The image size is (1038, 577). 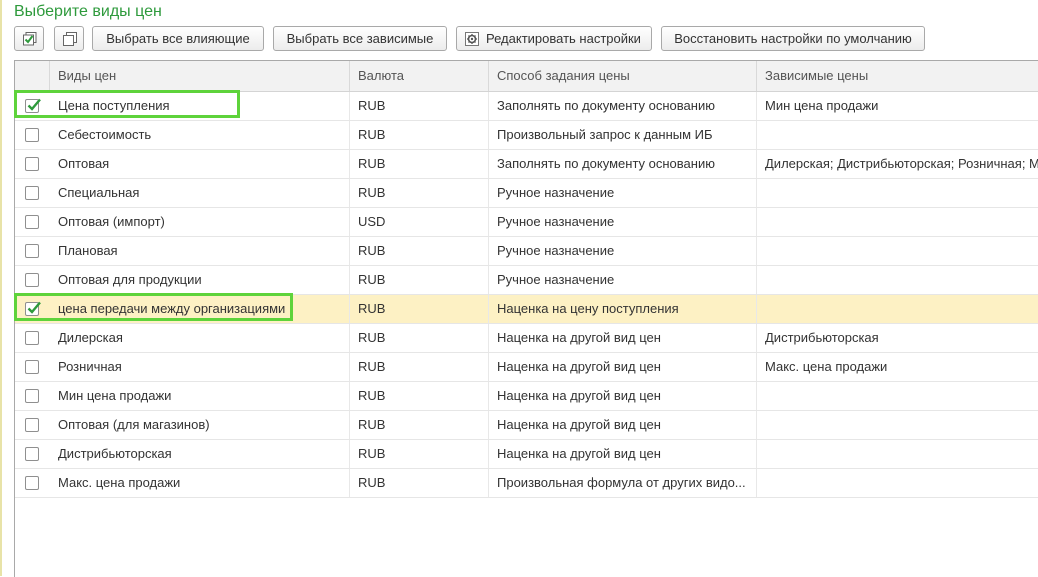 I want to click on table-row: Плановая RUB Ручное назначение, so click(x=526, y=251).